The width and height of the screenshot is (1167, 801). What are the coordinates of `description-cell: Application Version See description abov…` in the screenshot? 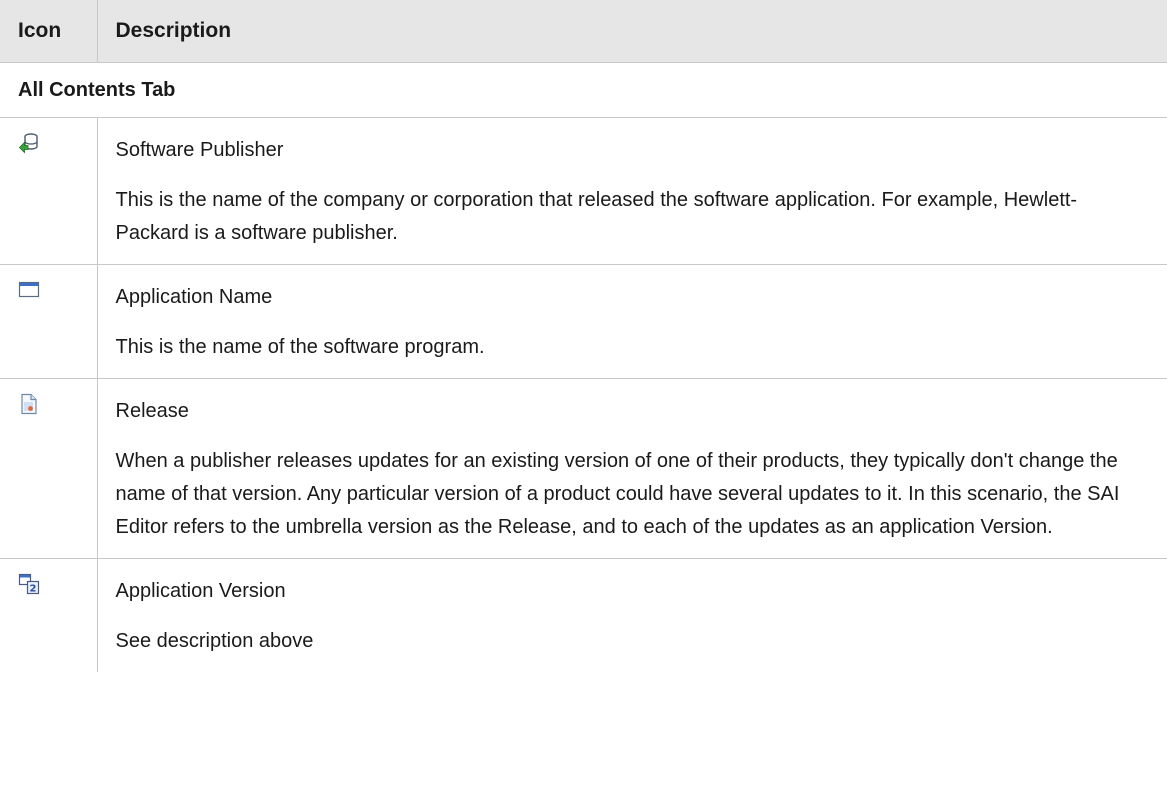 It's located at (631, 615).